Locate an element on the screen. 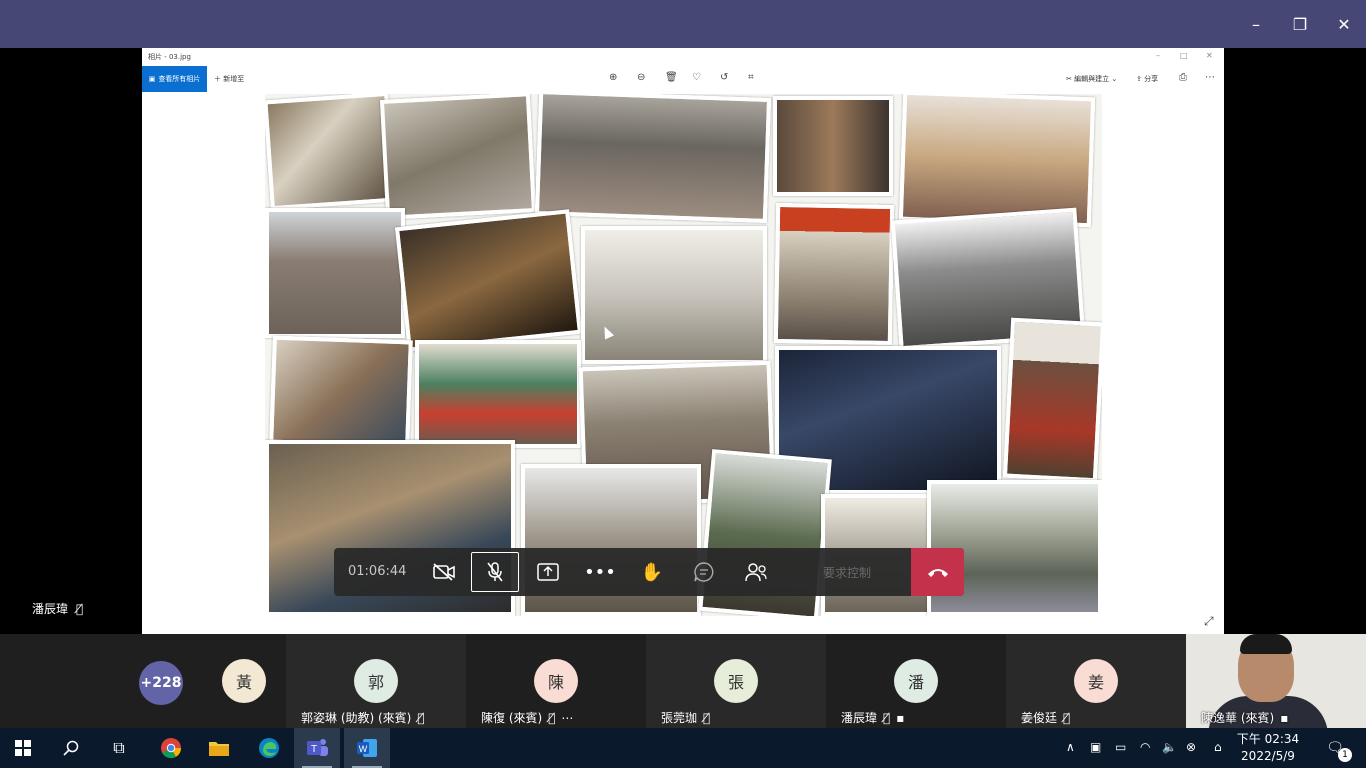 This screenshot has width=1366, height=768. hand-icon: ✋ is located at coordinates (652, 572).